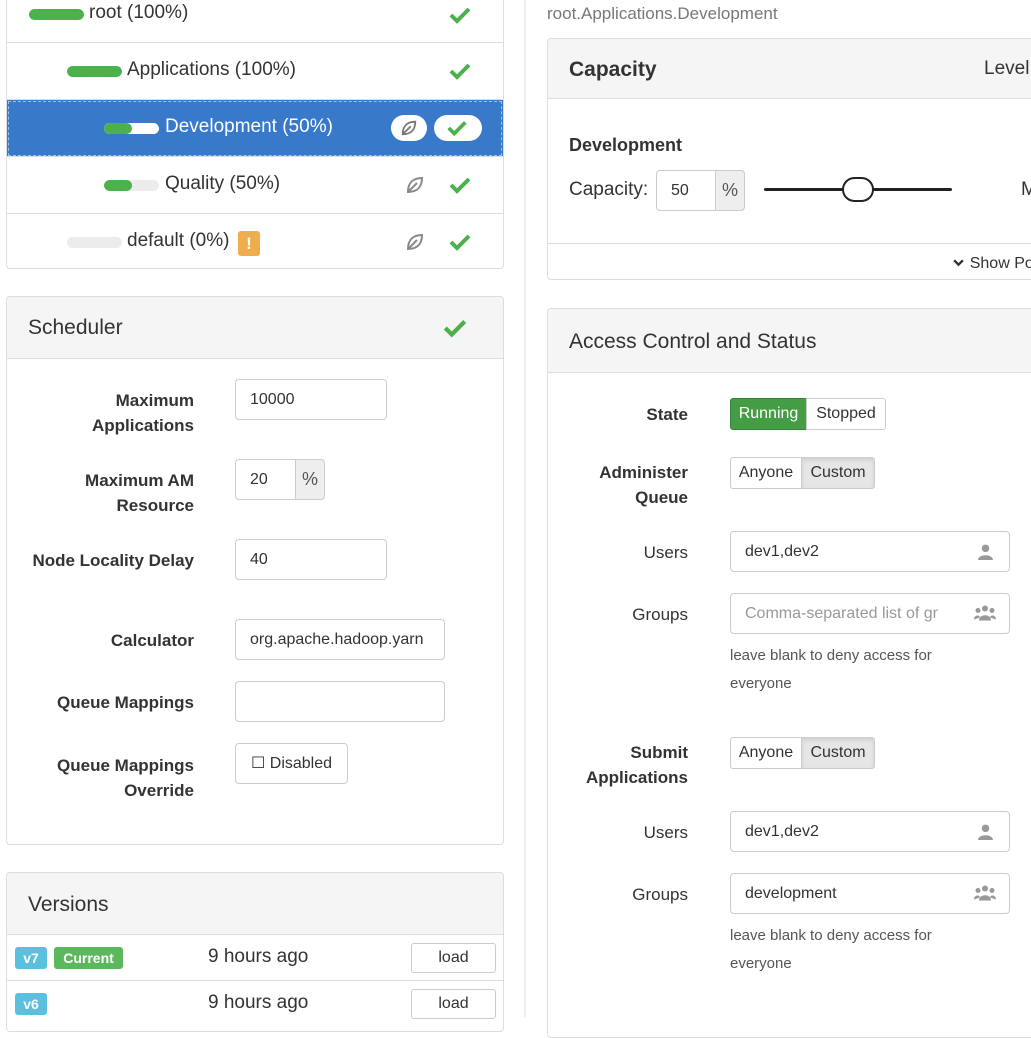 Image resolution: width=1031 pixels, height=1038 pixels. What do you see at coordinates (139, 493) in the screenshot?
I see `max-am-label: Maximum AM Resource` at bounding box center [139, 493].